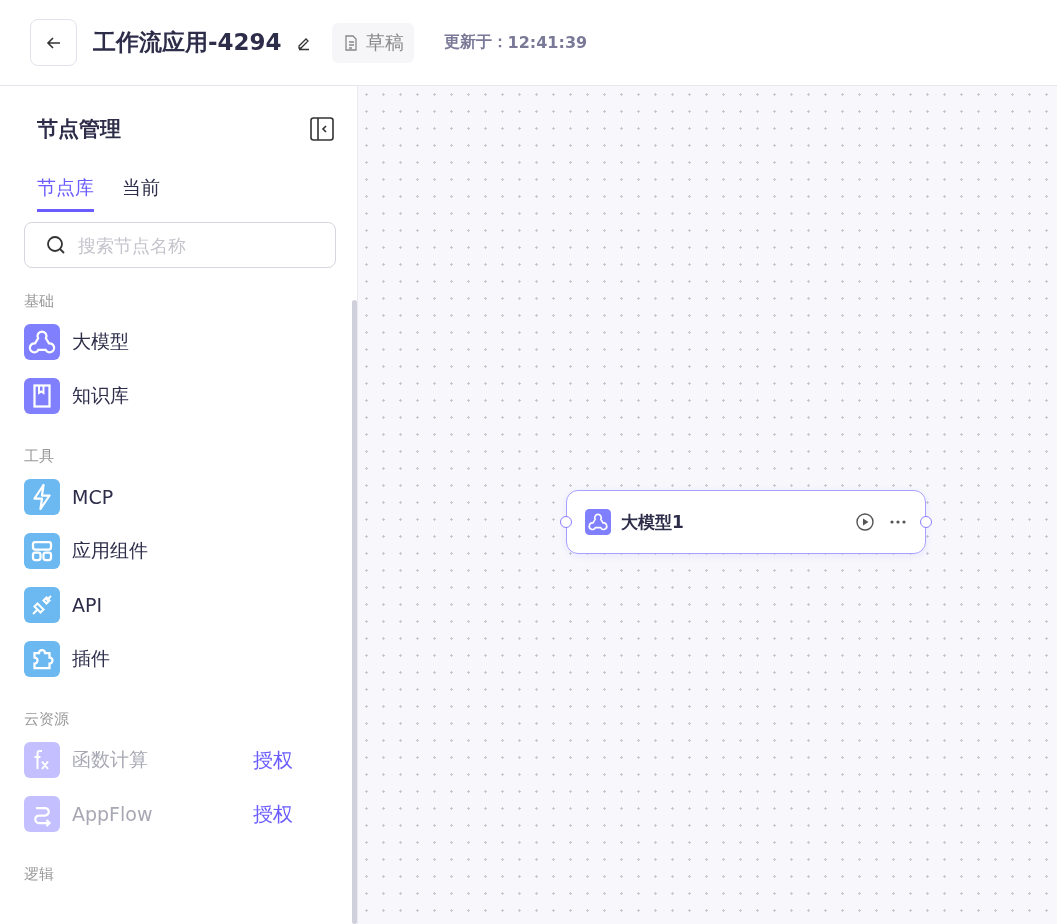 The width and height of the screenshot is (1057, 924). Describe the element at coordinates (598, 522) in the screenshot. I see `knot-icon` at that location.